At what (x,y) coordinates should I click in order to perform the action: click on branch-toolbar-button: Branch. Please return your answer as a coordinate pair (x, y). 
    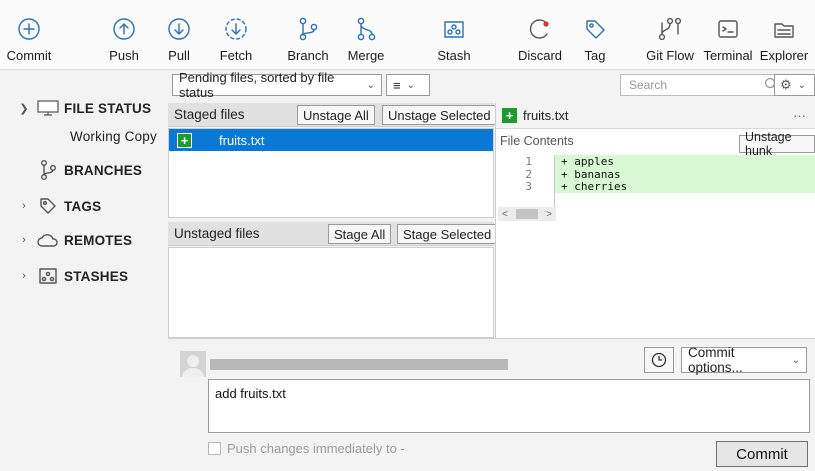
    Looking at the image, I should click on (308, 35).